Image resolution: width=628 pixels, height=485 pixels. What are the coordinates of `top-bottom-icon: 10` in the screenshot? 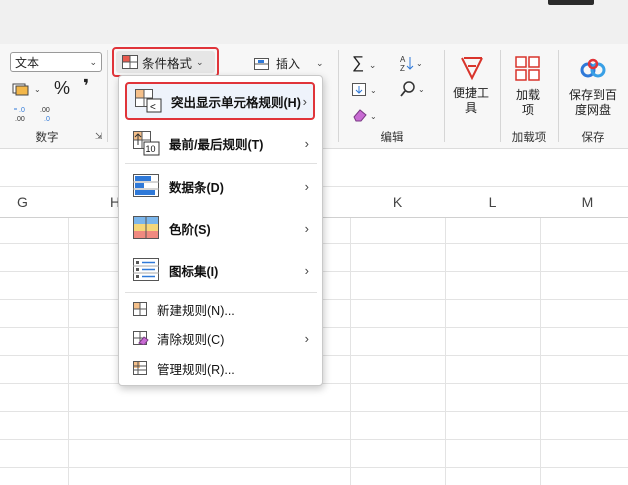 It's located at (147, 143).